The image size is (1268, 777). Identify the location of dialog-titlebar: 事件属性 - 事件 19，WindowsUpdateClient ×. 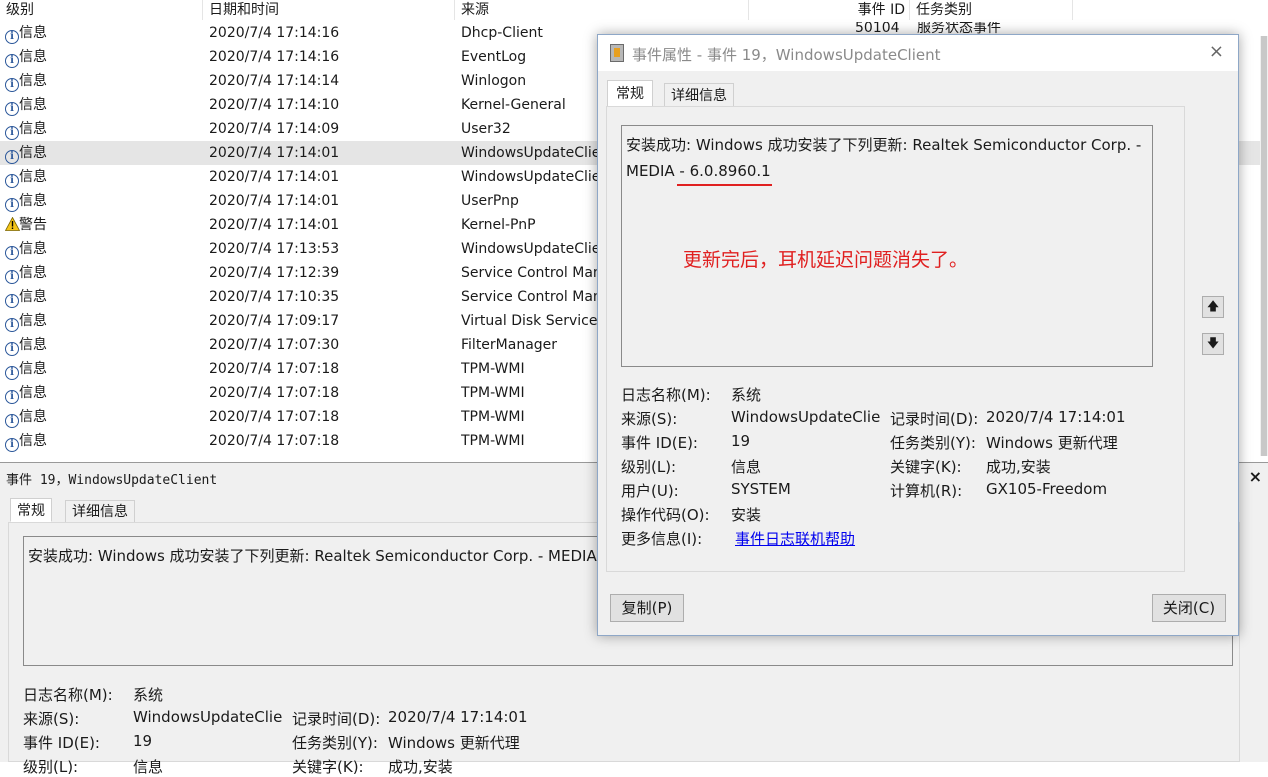
(918, 53).